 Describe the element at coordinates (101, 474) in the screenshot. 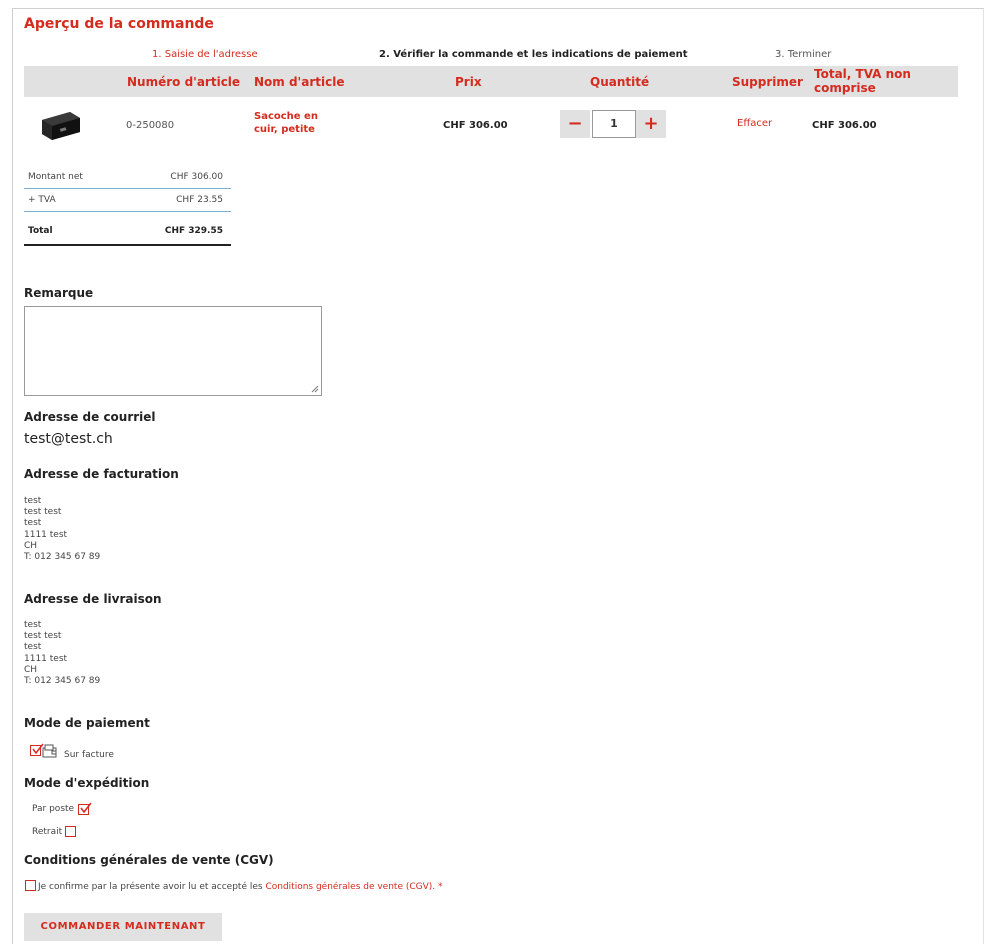

I see `billing-heading: Adresse de facturation` at that location.